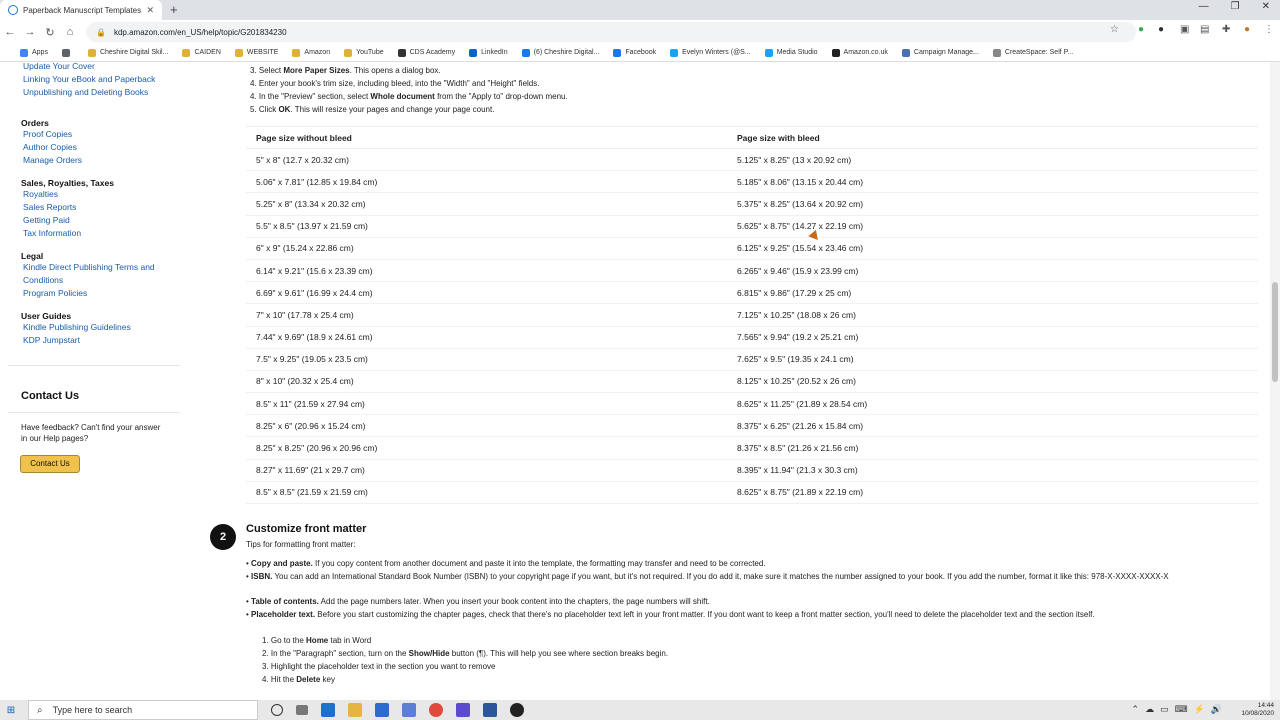 This screenshot has width=1280, height=720. Describe the element at coordinates (311, 52) in the screenshot. I see `bookmark-item: Amazon` at that location.